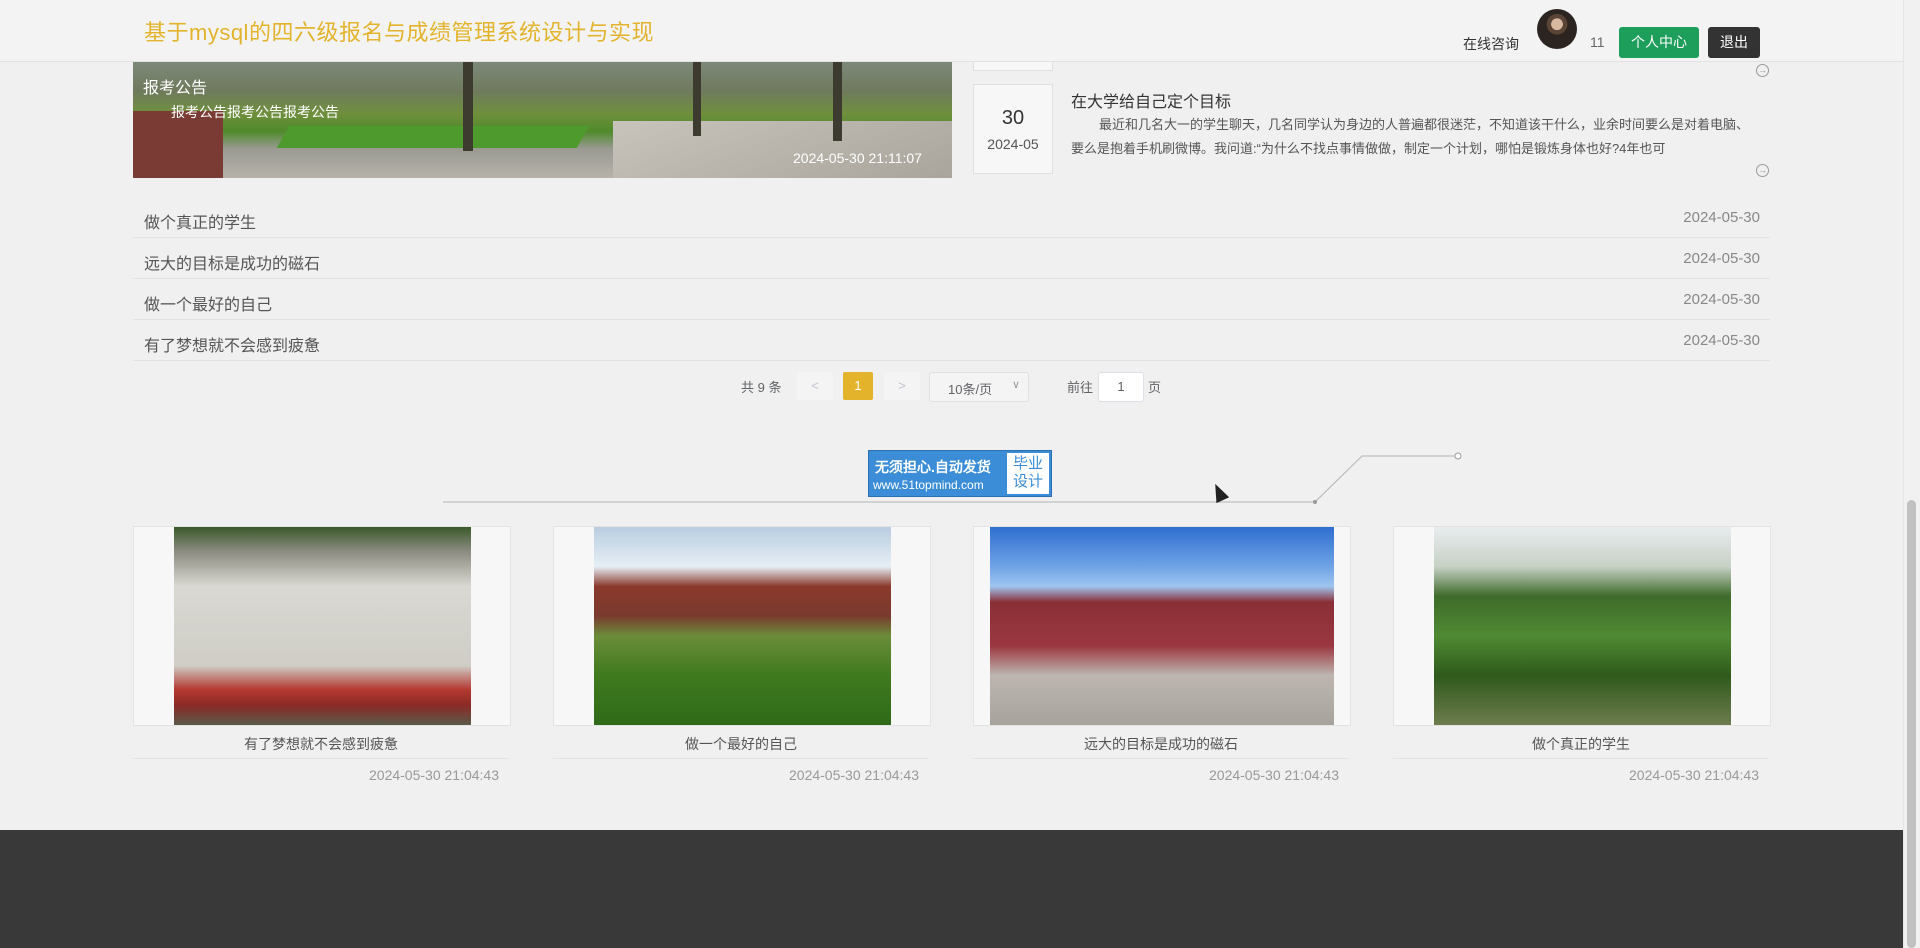 The height and width of the screenshot is (948, 1920). I want to click on gallery-card: 远大的目标是成功的磁石 2024-05-30 21:04:43, so click(1162, 654).